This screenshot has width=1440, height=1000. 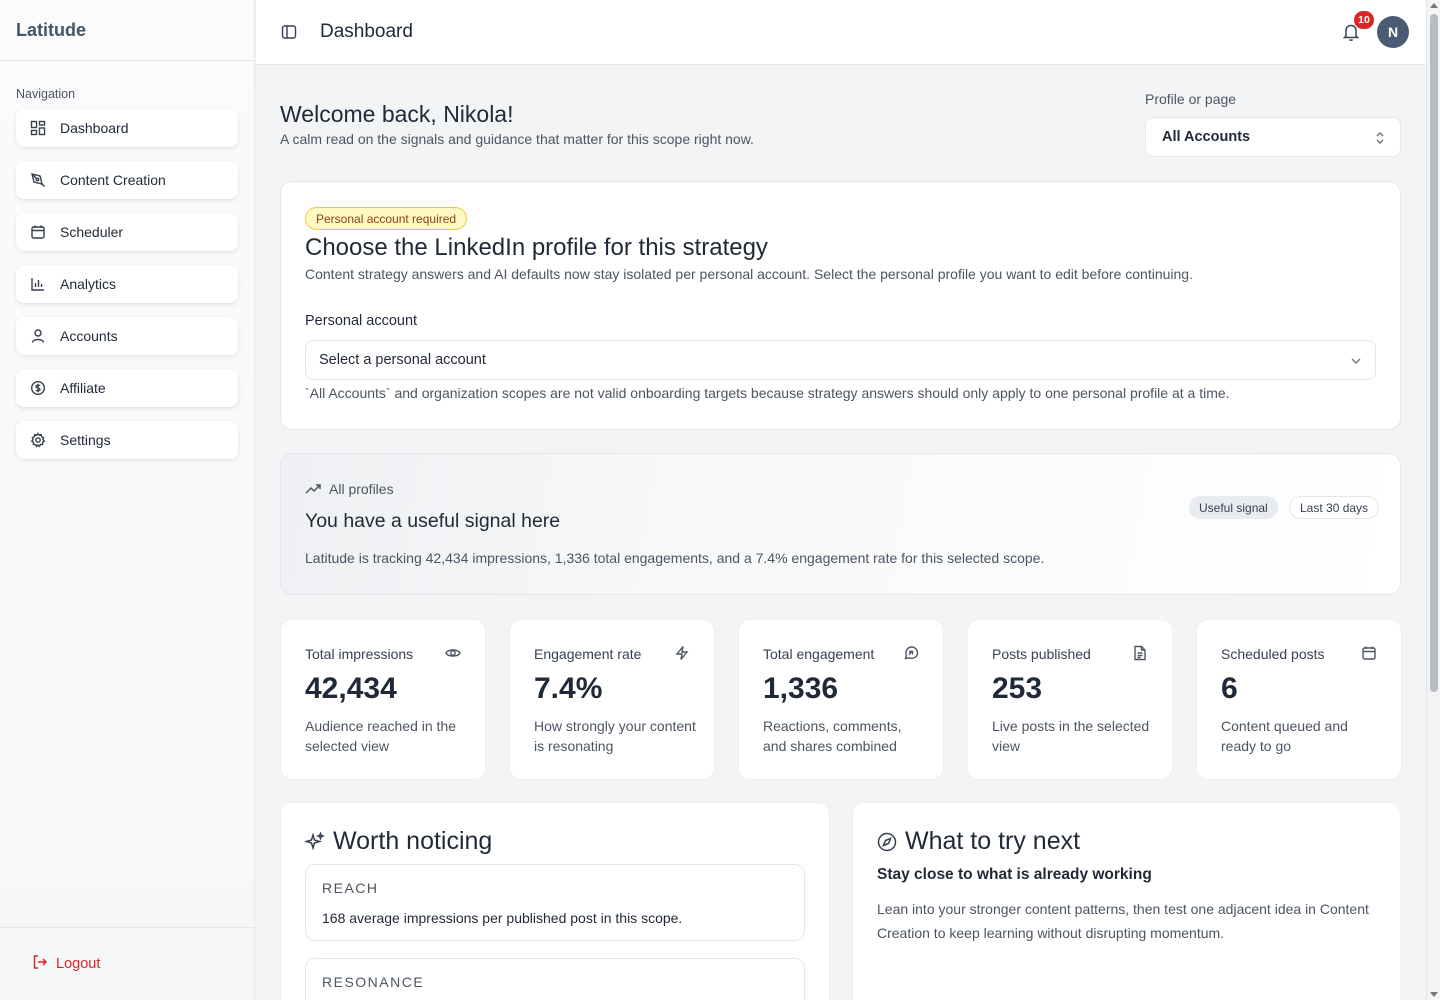 What do you see at coordinates (366, 31) in the screenshot?
I see `page-title: Dashboard` at bounding box center [366, 31].